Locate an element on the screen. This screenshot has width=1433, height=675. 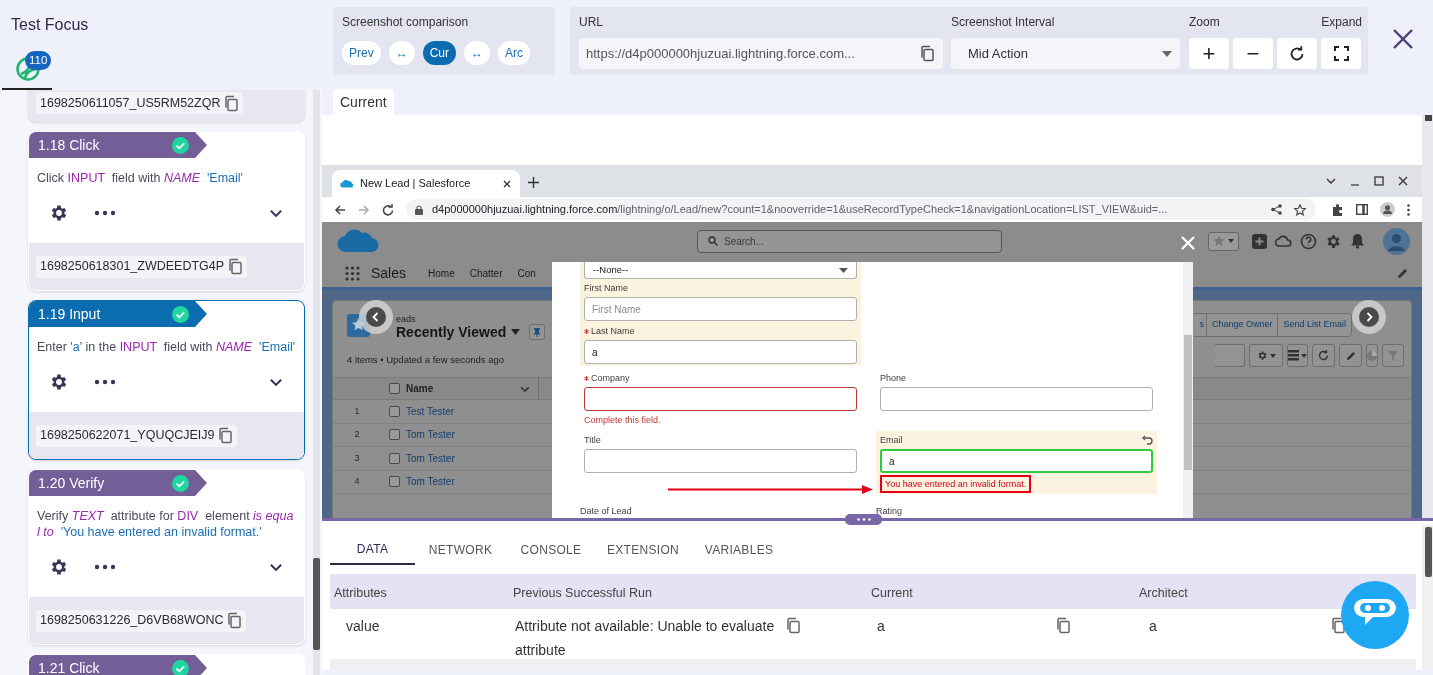
reload-button is located at coordinates (1297, 53).